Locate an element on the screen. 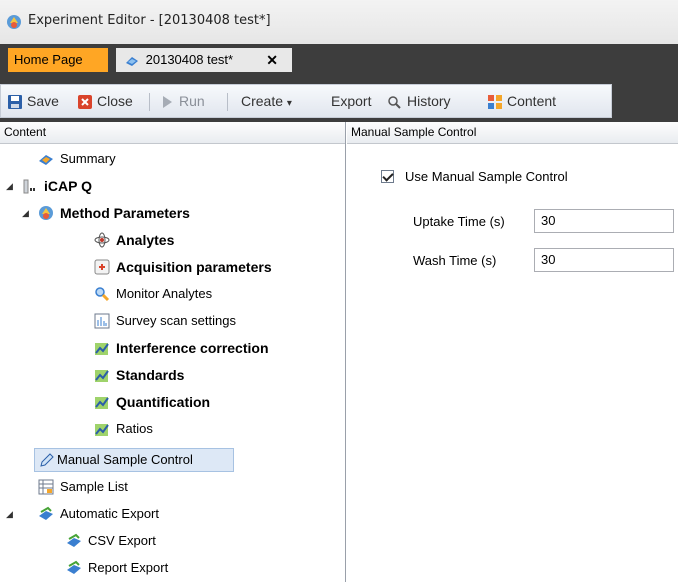 This screenshot has height=582, width=678. close-label: Close is located at coordinates (115, 101).